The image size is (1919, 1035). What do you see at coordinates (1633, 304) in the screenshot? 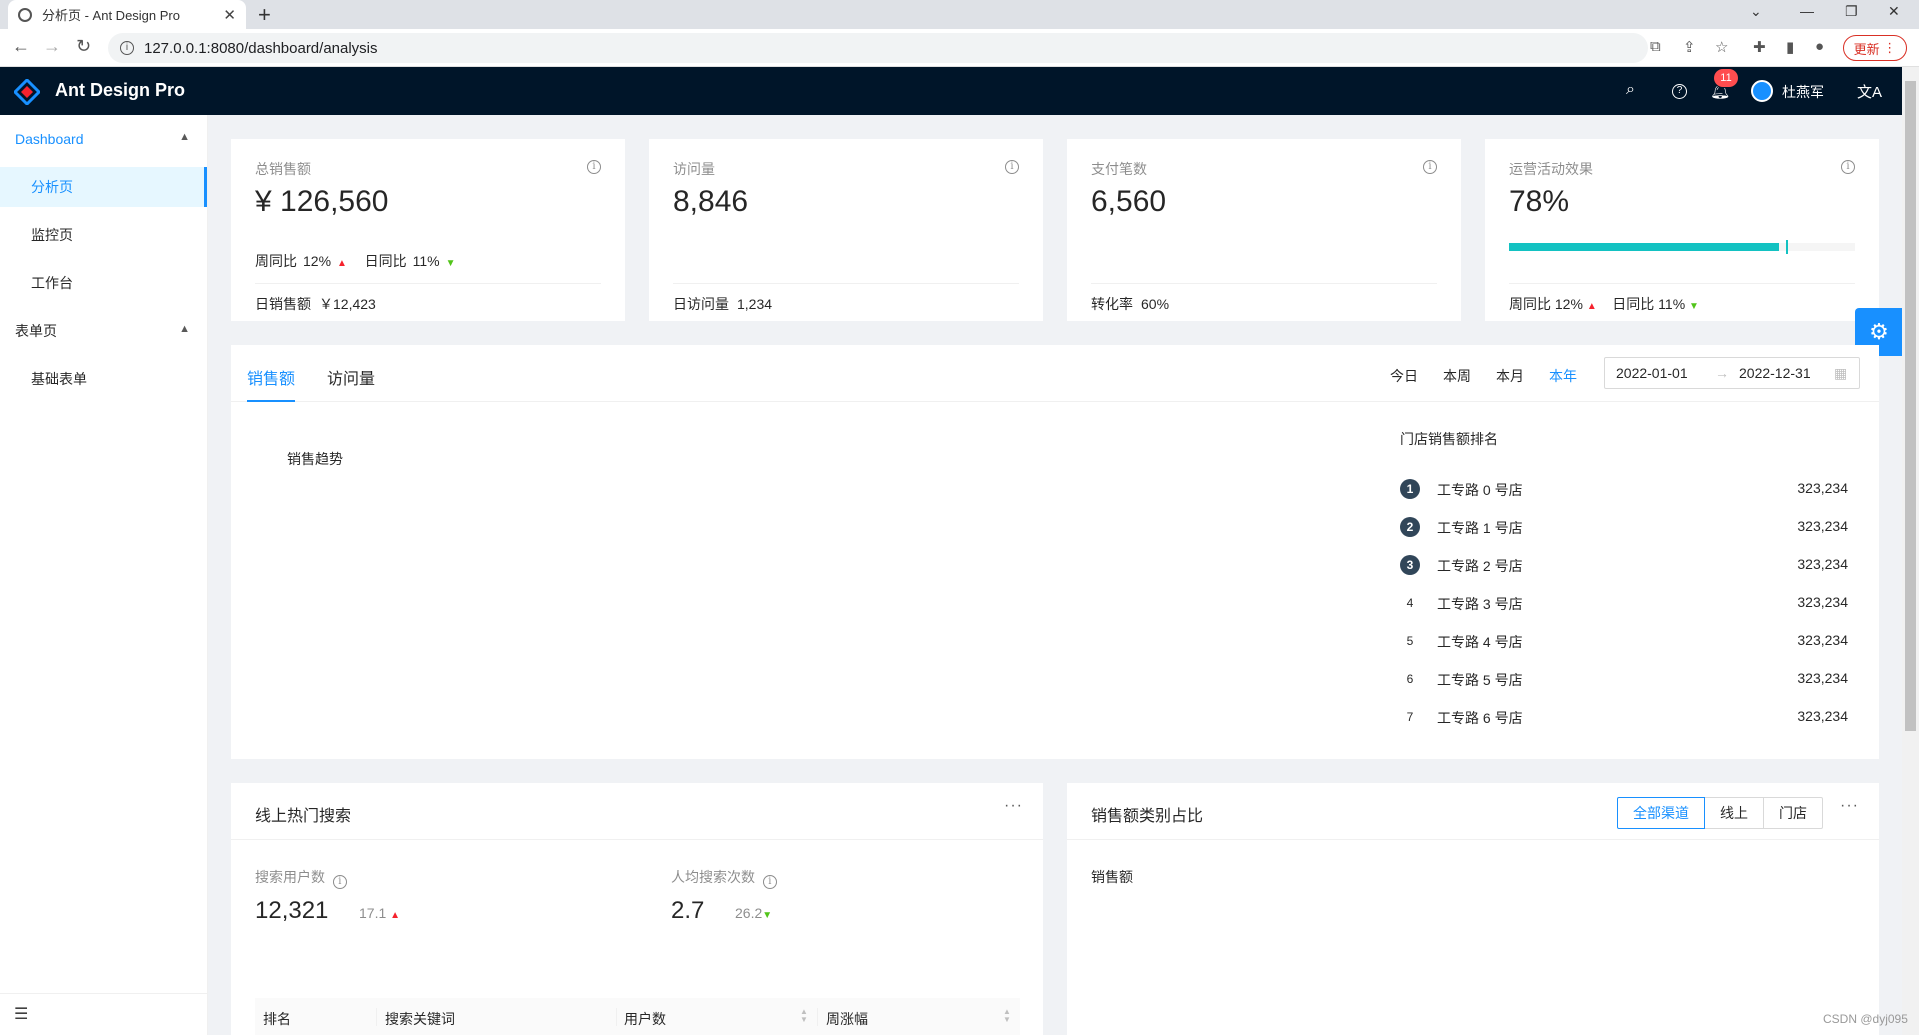
I see `trend-day-label: 日同比` at bounding box center [1633, 304].